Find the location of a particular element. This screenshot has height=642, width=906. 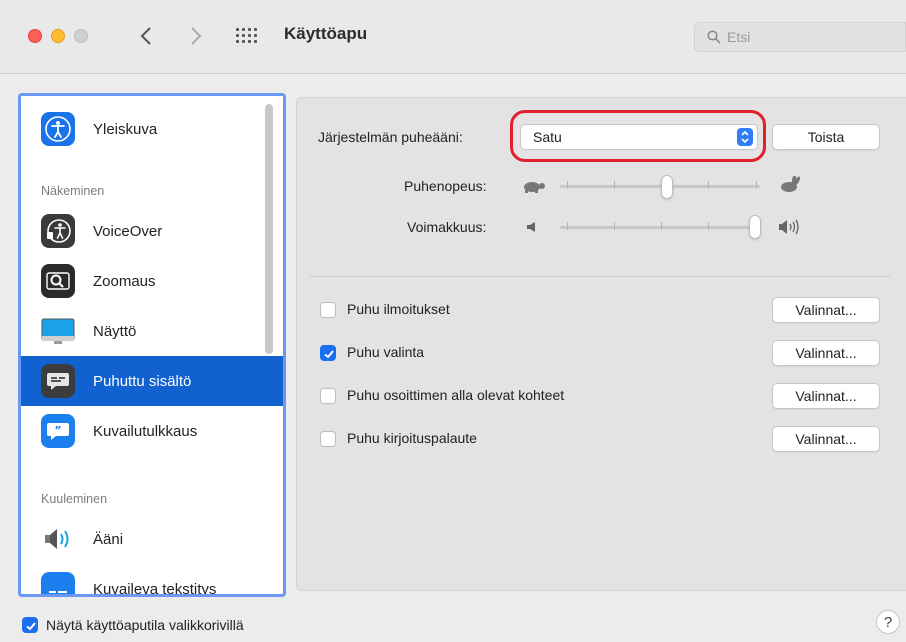

audio-description-icon: ” is located at coordinates (58, 431).